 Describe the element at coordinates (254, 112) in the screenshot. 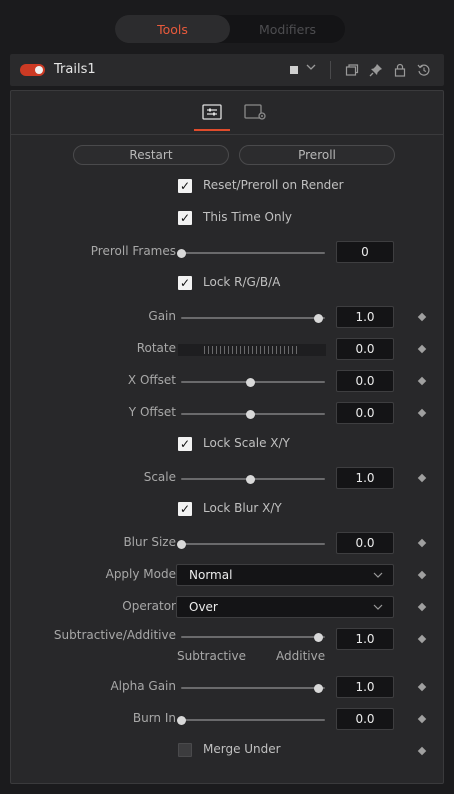

I see `settings-tab-icon` at that location.